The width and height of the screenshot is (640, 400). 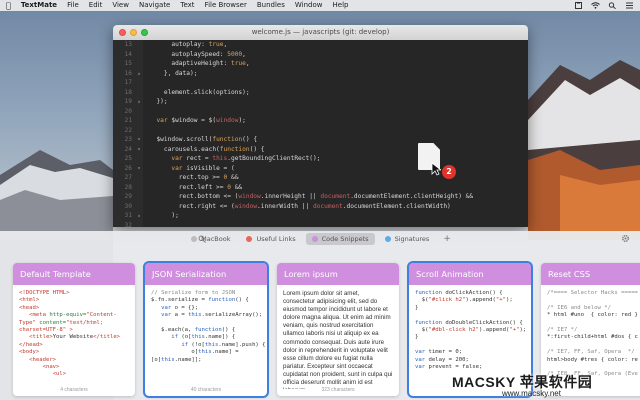 I want to click on gear-icon, so click(x=625, y=238).